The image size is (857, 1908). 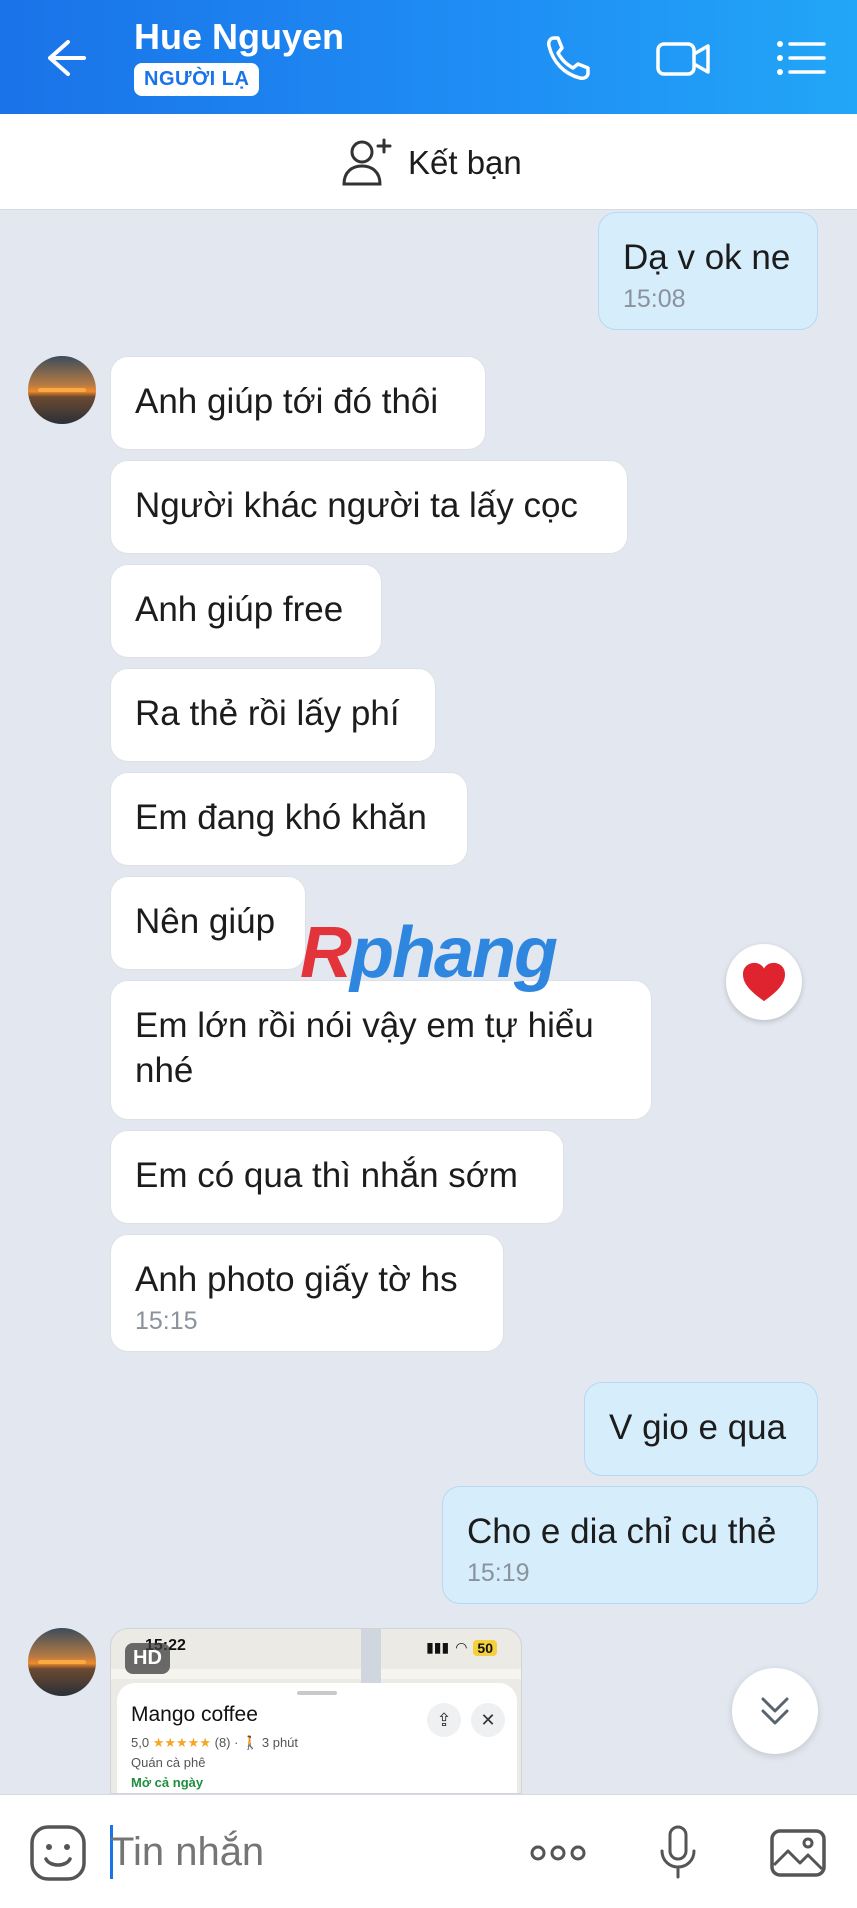 What do you see at coordinates (215, 1742) in the screenshot?
I see `place-rating: 5,0 ★★★★★ (8) · 🚶 3 phút` at bounding box center [215, 1742].